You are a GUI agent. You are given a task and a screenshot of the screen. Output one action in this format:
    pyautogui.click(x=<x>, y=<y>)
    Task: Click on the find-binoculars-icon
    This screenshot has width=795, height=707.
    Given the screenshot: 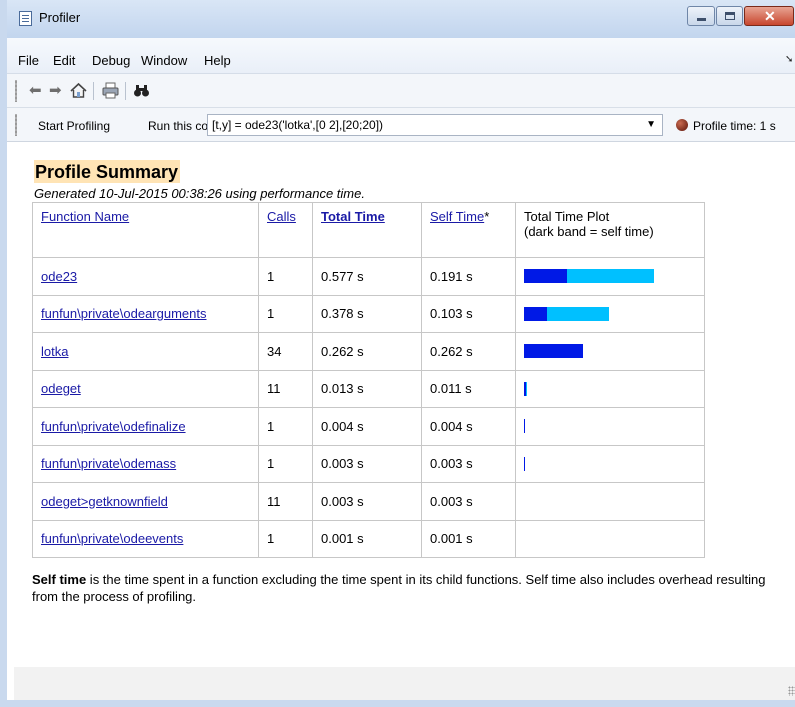 What is the action you would take?
    pyautogui.click(x=141, y=93)
    